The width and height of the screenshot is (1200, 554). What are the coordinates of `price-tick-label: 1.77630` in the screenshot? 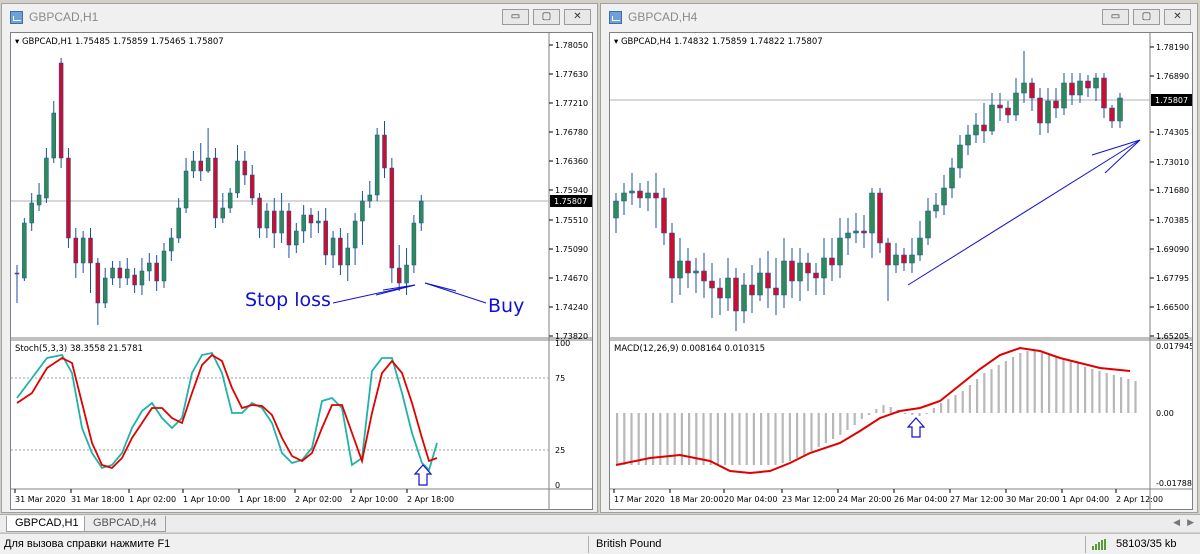 It's located at (571, 74).